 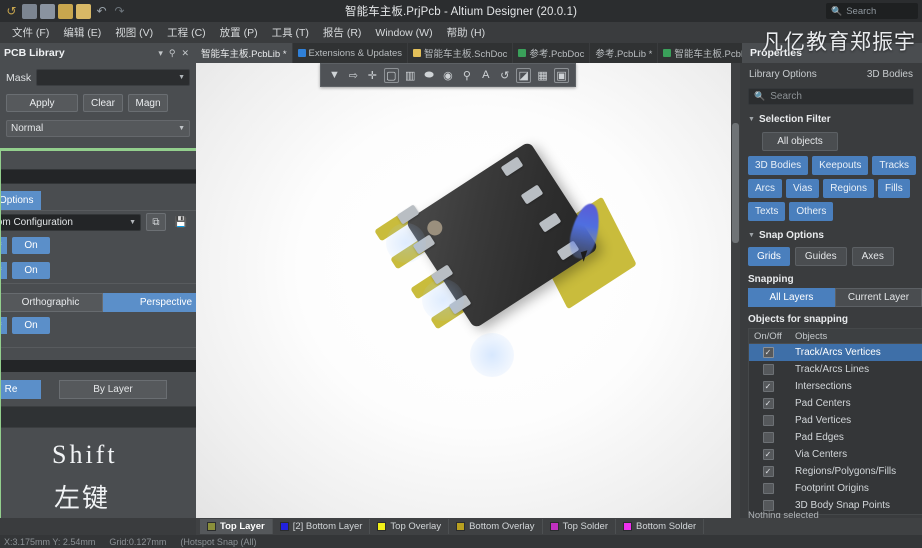 What do you see at coordinates (466, 32) in the screenshot?
I see `menu-help: 帮助 (H)` at bounding box center [466, 32].